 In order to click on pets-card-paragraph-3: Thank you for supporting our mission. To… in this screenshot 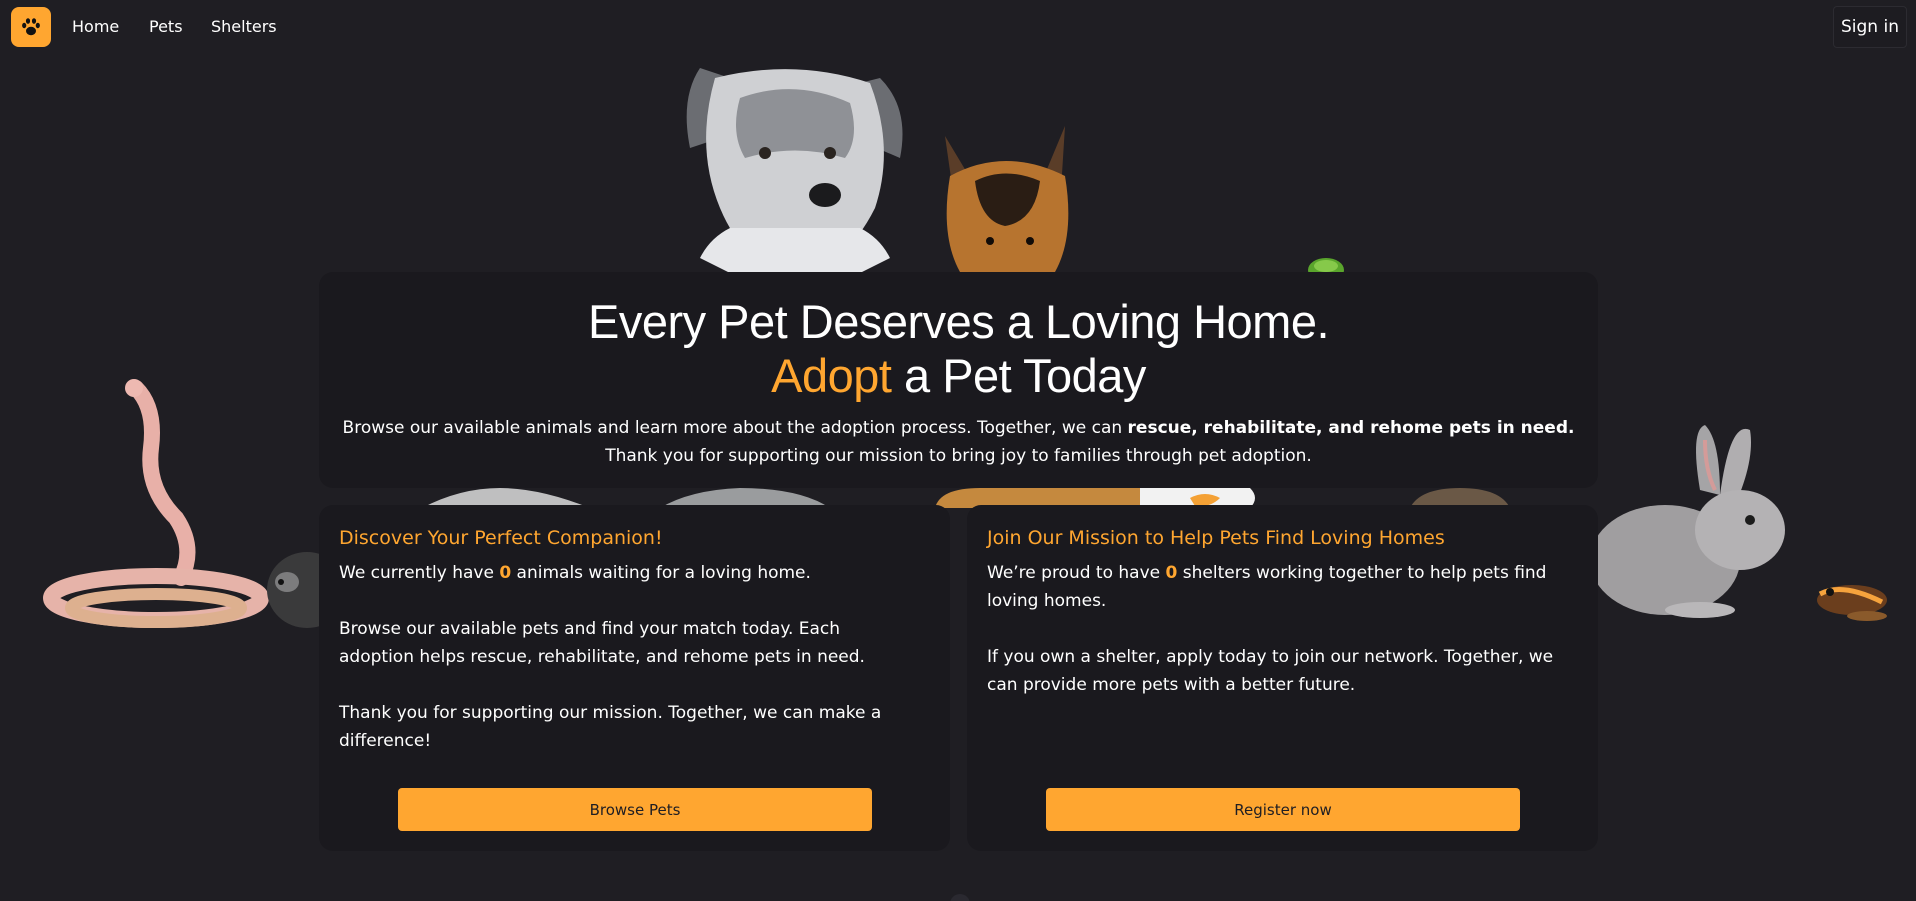, I will do `click(610, 727)`.